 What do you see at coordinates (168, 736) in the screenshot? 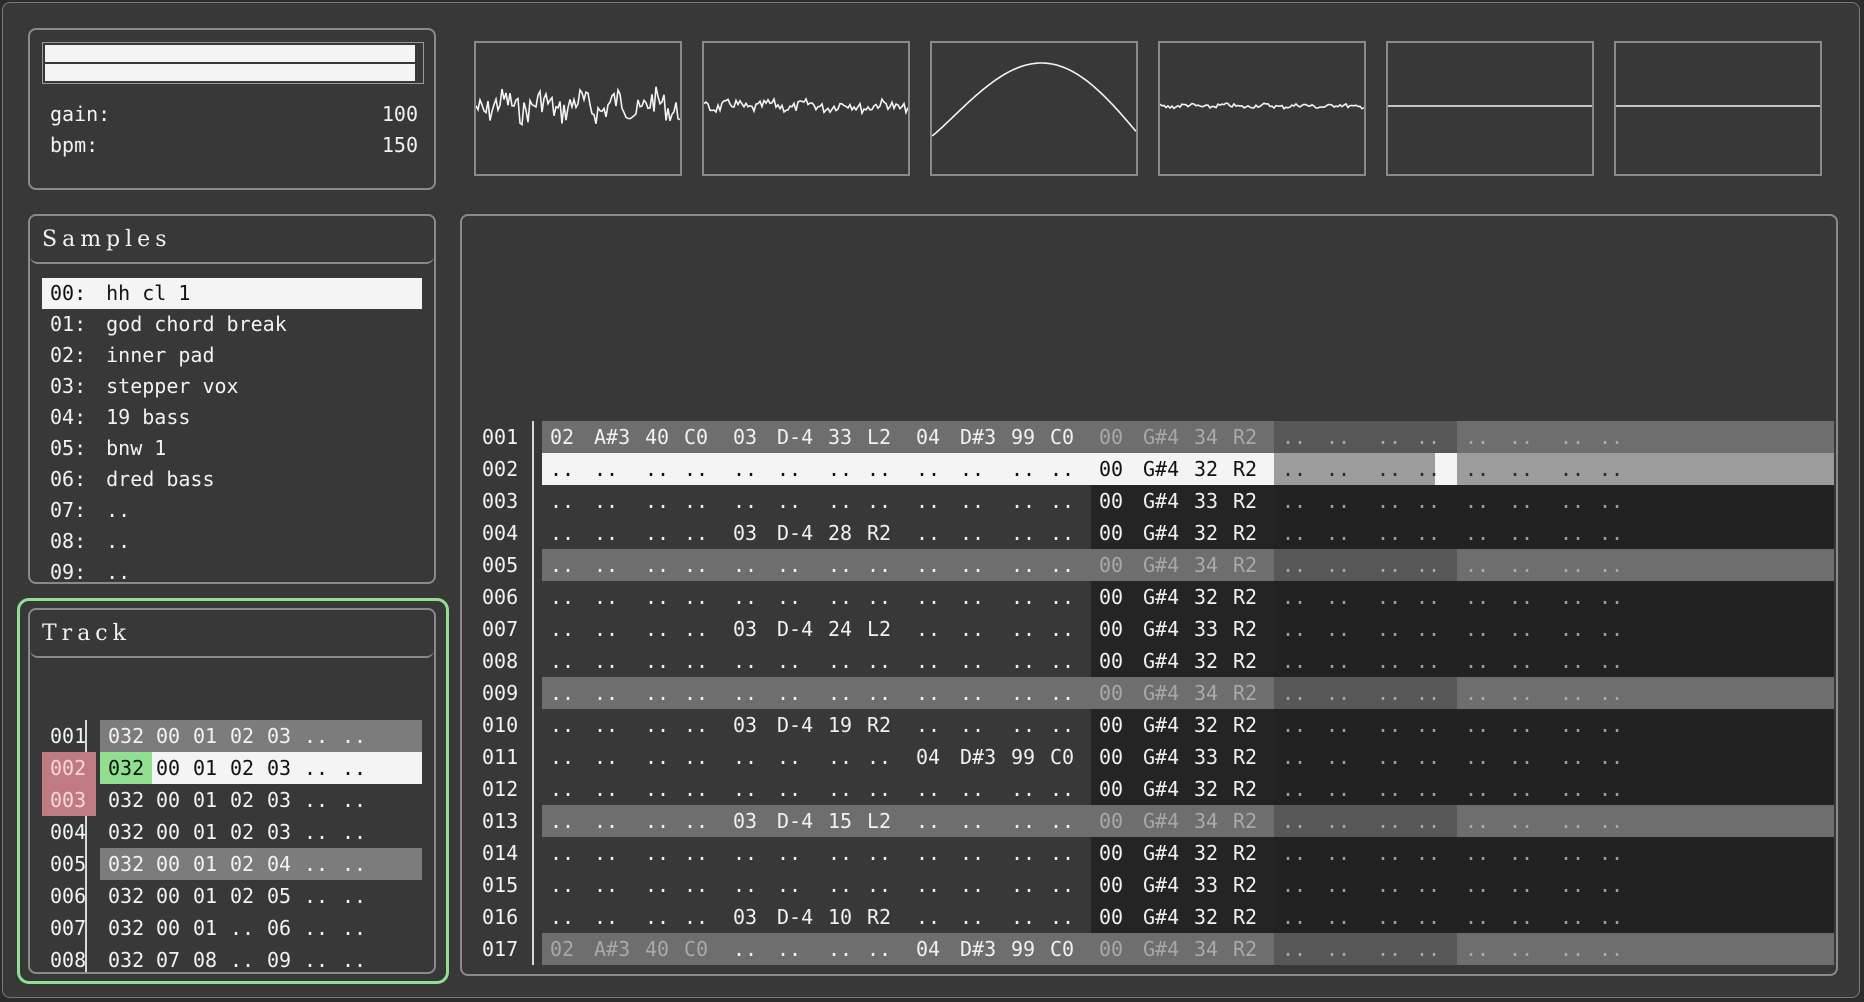
I see `track-cell: 00` at bounding box center [168, 736].